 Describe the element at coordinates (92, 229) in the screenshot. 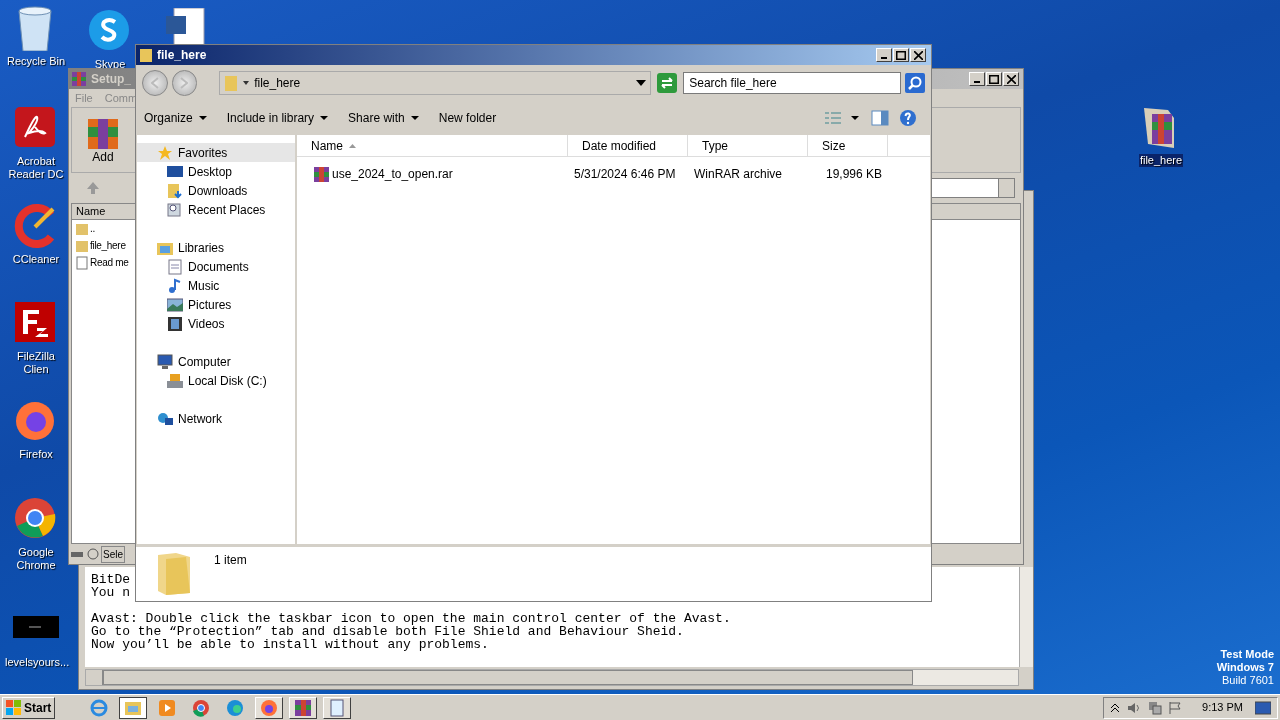

I see `file-name: ..` at that location.